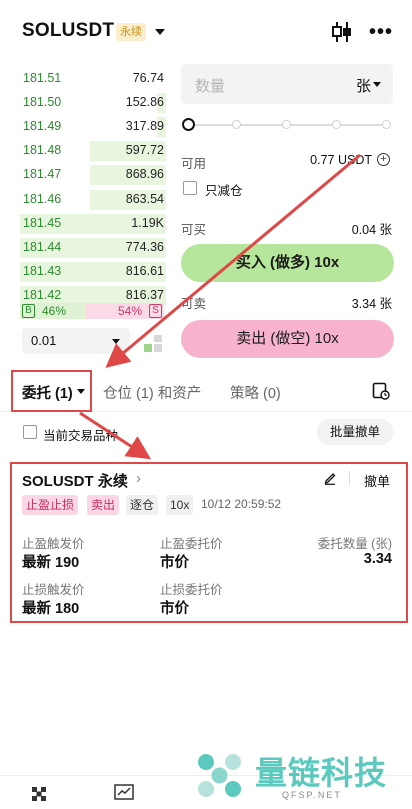 Image resolution: width=412 pixels, height=809 pixels. Describe the element at coordinates (68, 31) in the screenshot. I see `symbol-title: SOLUSDT` at that location.